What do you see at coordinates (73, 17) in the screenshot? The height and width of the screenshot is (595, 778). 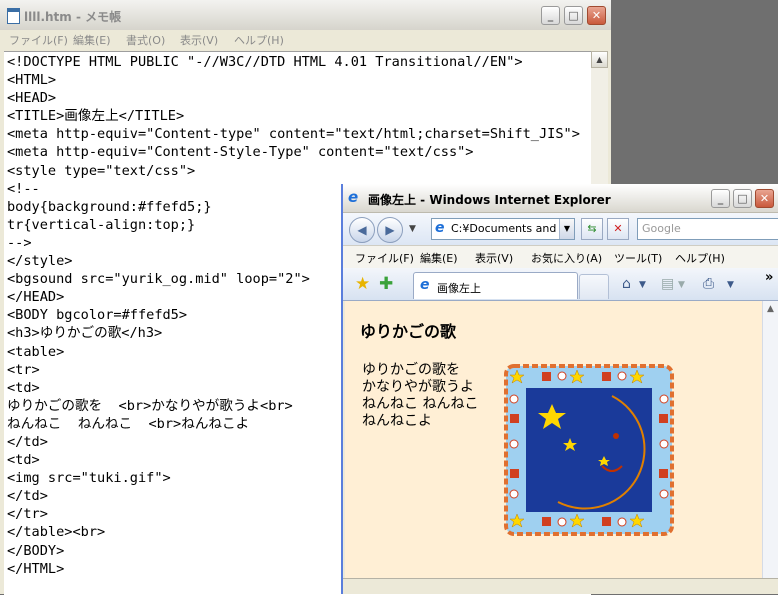 I see `notepad-title: llll.htm - メモ帳` at bounding box center [73, 17].